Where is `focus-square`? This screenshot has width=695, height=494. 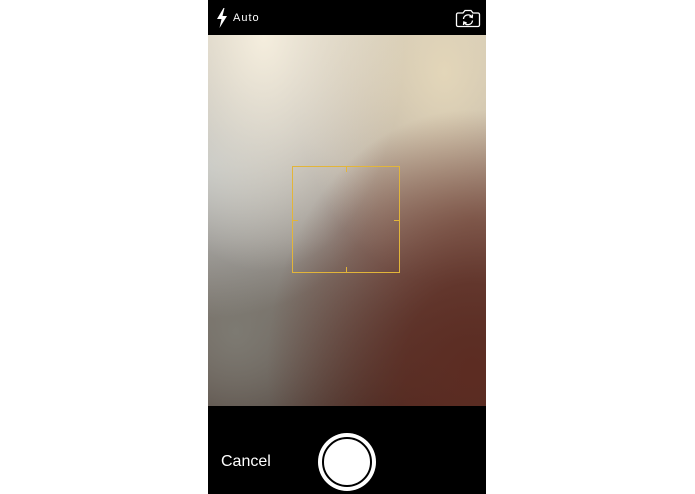
focus-square is located at coordinates (346, 219).